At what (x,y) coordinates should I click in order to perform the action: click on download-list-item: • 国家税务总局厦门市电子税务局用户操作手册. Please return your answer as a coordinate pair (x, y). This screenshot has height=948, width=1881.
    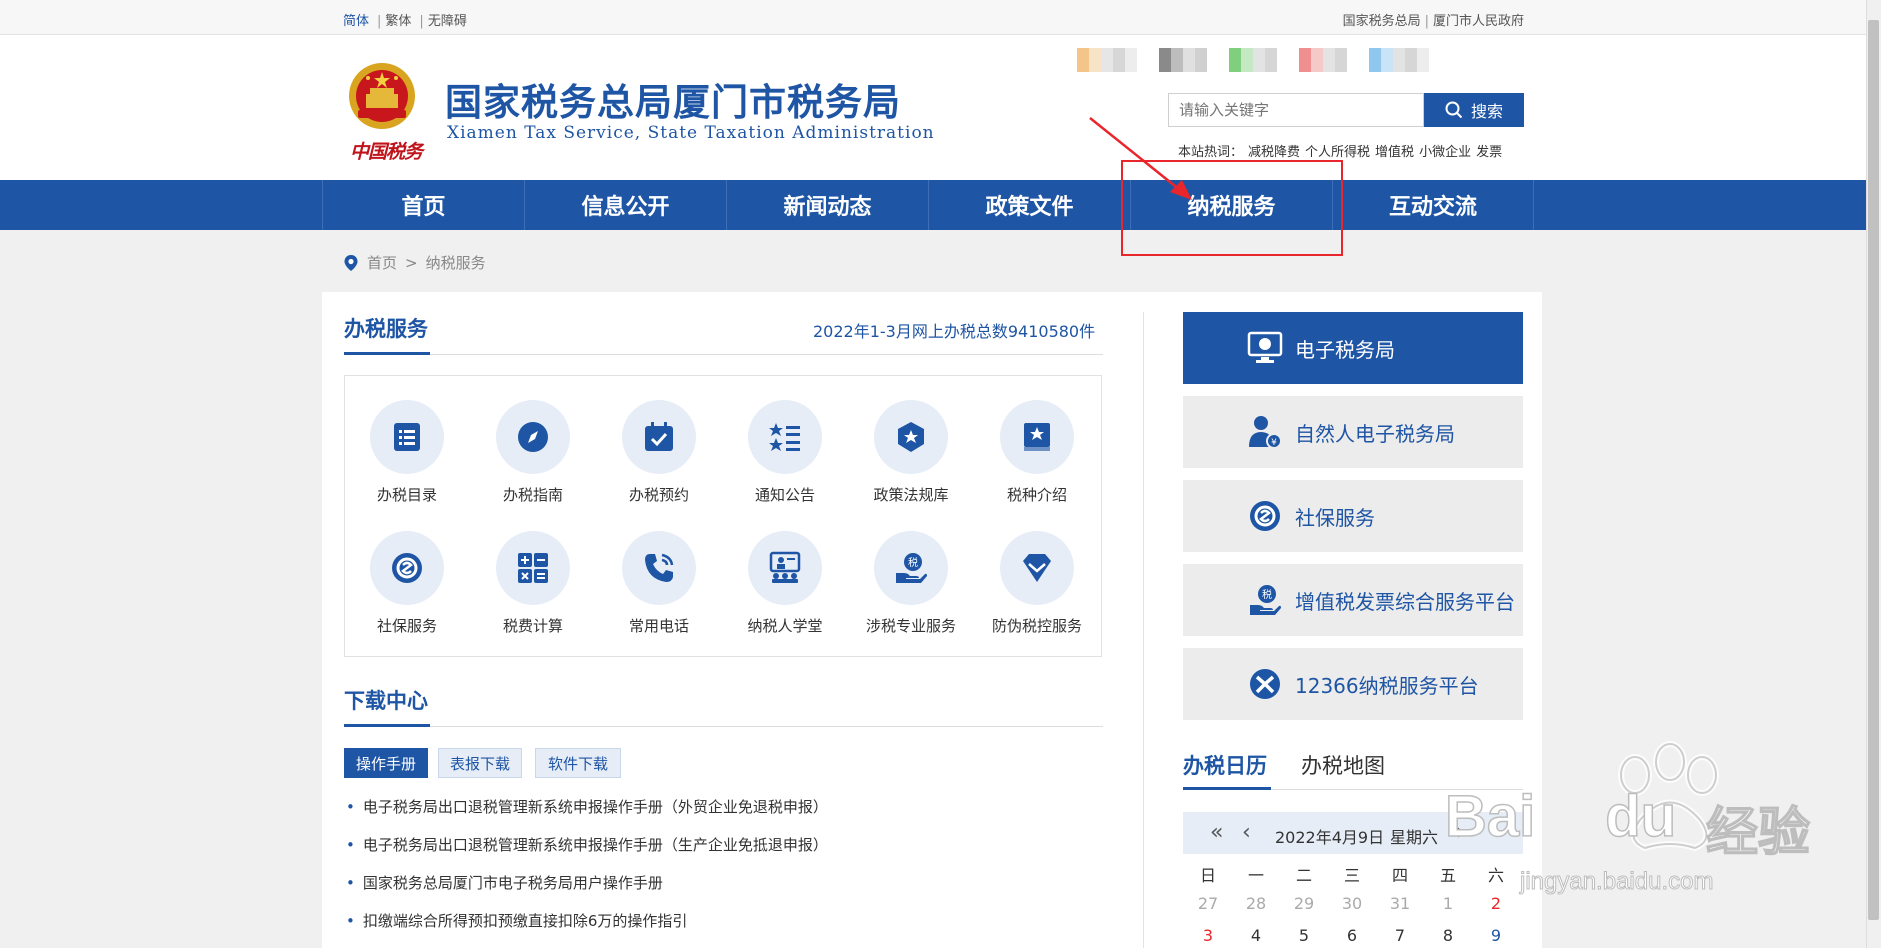
    Looking at the image, I should click on (504, 882).